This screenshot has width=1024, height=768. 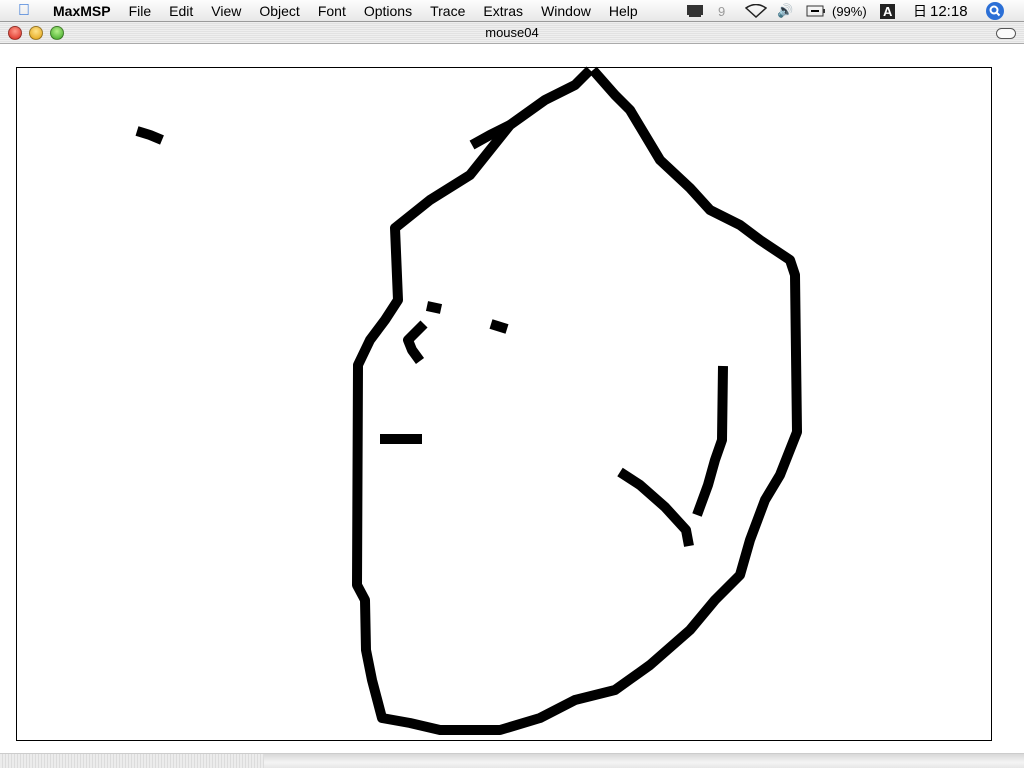 I want to click on horizontal-scrollbar, so click(x=512, y=760).